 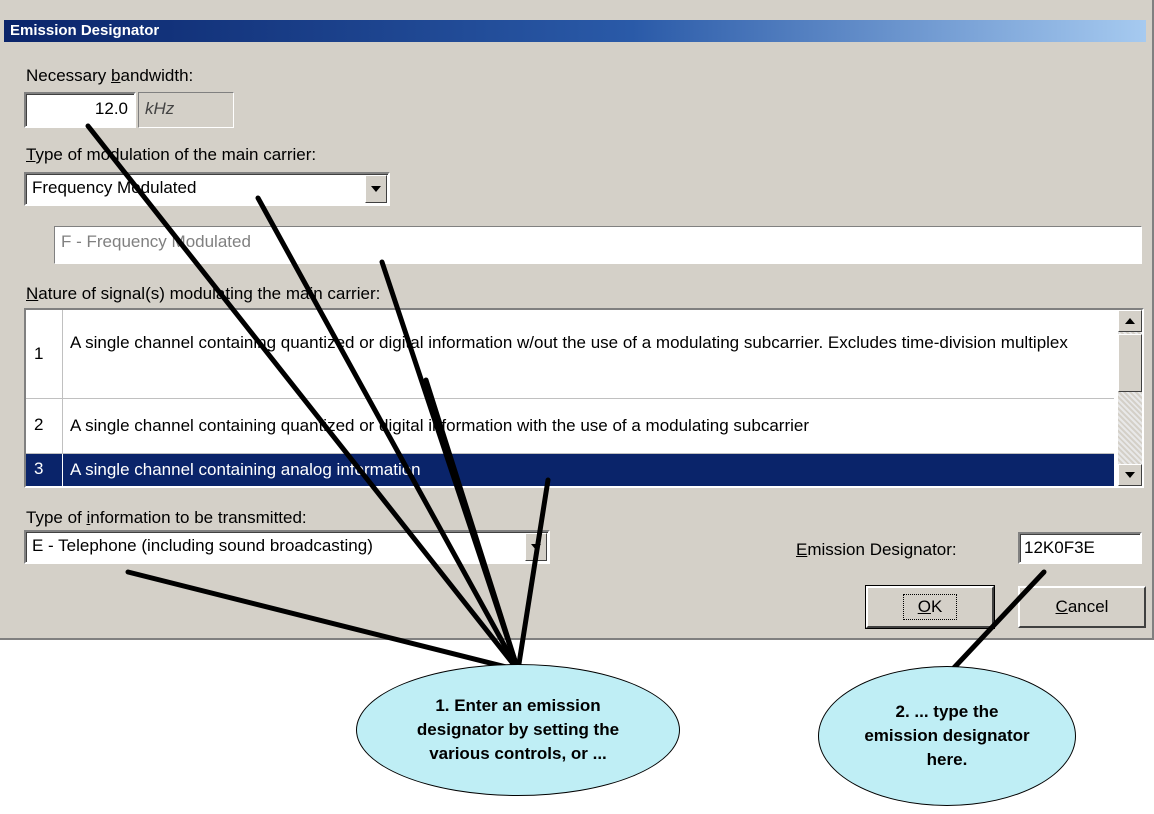 I want to click on ok-button: OK, so click(x=930, y=607).